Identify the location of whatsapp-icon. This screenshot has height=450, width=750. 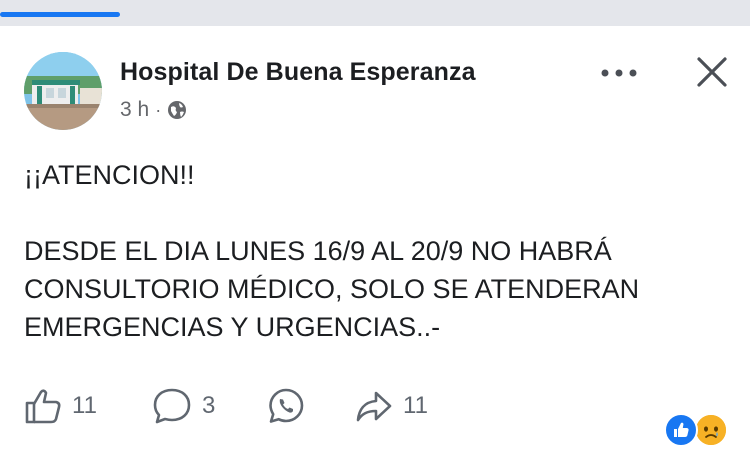
(286, 406).